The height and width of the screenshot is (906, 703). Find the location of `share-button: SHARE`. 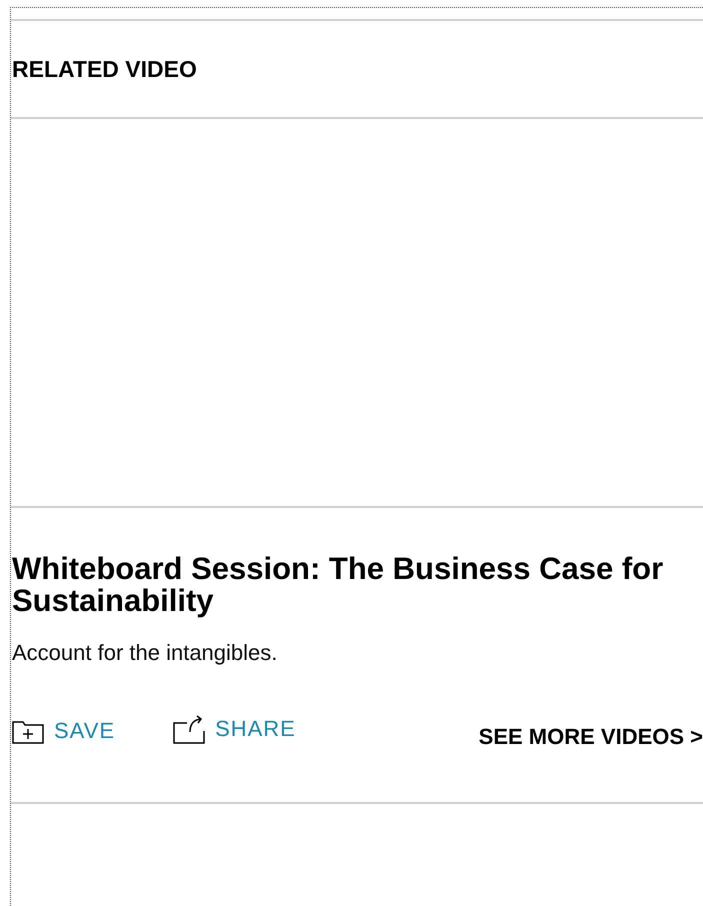

share-button: SHARE is located at coordinates (234, 729).